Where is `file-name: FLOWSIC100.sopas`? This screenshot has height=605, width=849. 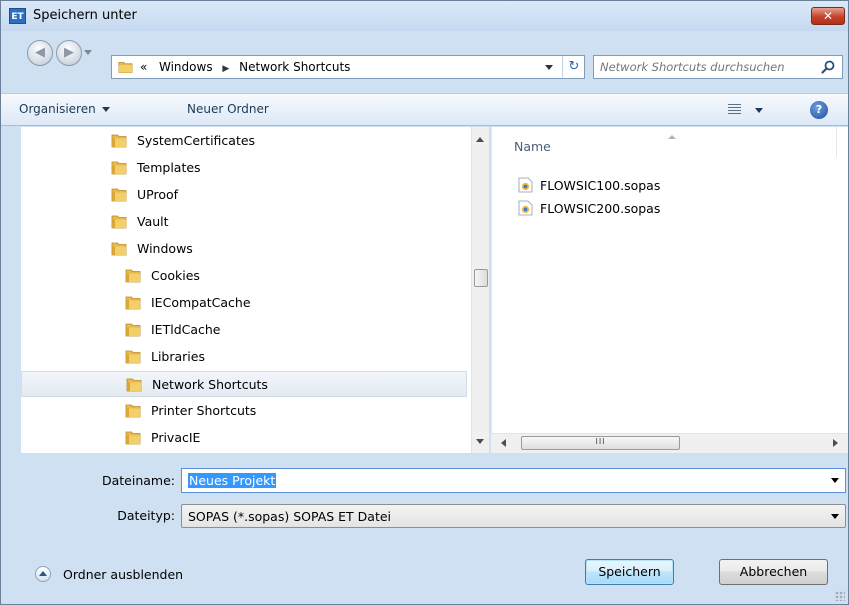
file-name: FLOWSIC100.sopas is located at coordinates (600, 185).